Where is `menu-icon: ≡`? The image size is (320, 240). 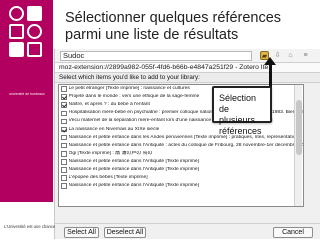
menu-icon: ≡ is located at coordinates (305, 55).